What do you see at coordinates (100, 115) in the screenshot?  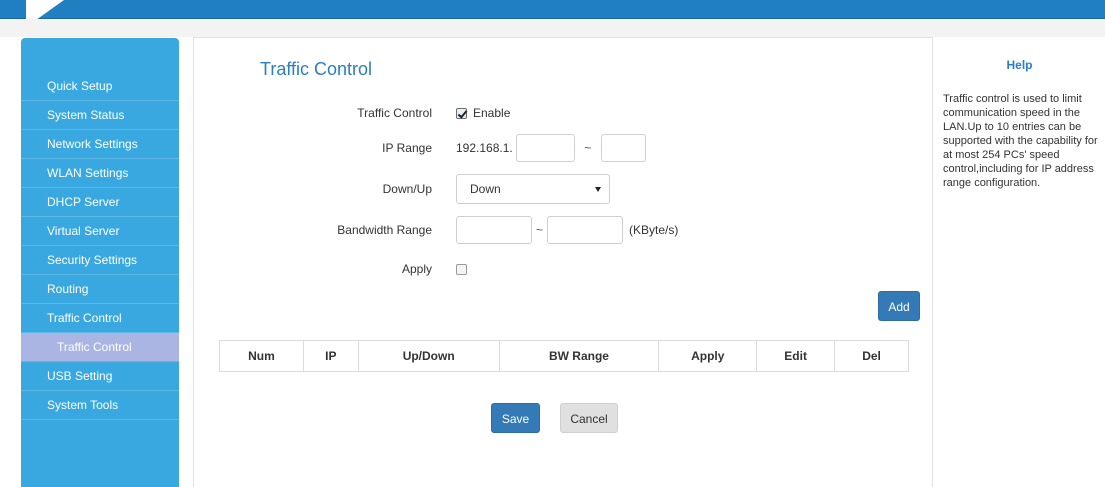 I see `sidebar-item-system-status: System Status` at bounding box center [100, 115].